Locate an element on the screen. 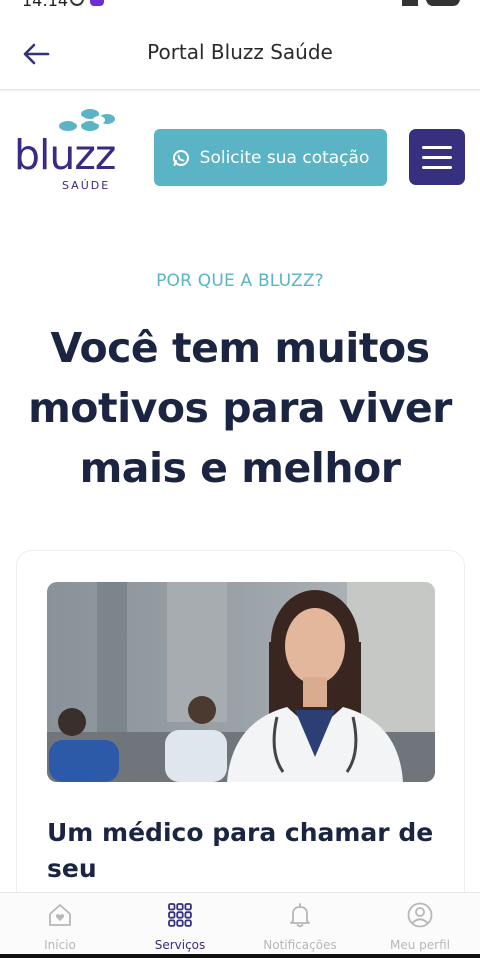 This screenshot has height=958, width=480. menu-button is located at coordinates (437, 157).